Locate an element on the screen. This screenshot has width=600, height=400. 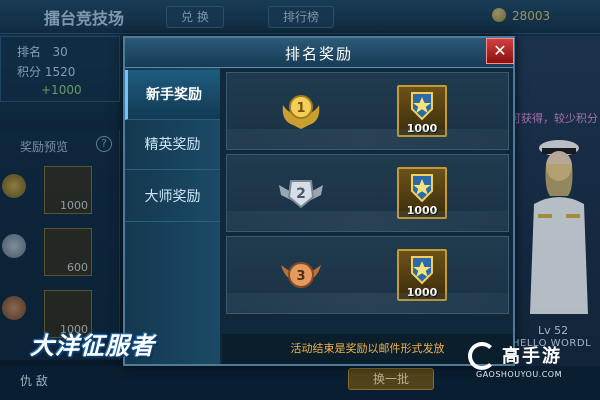
tab-master-reward: 大师奖励 is located at coordinates (172, 197).